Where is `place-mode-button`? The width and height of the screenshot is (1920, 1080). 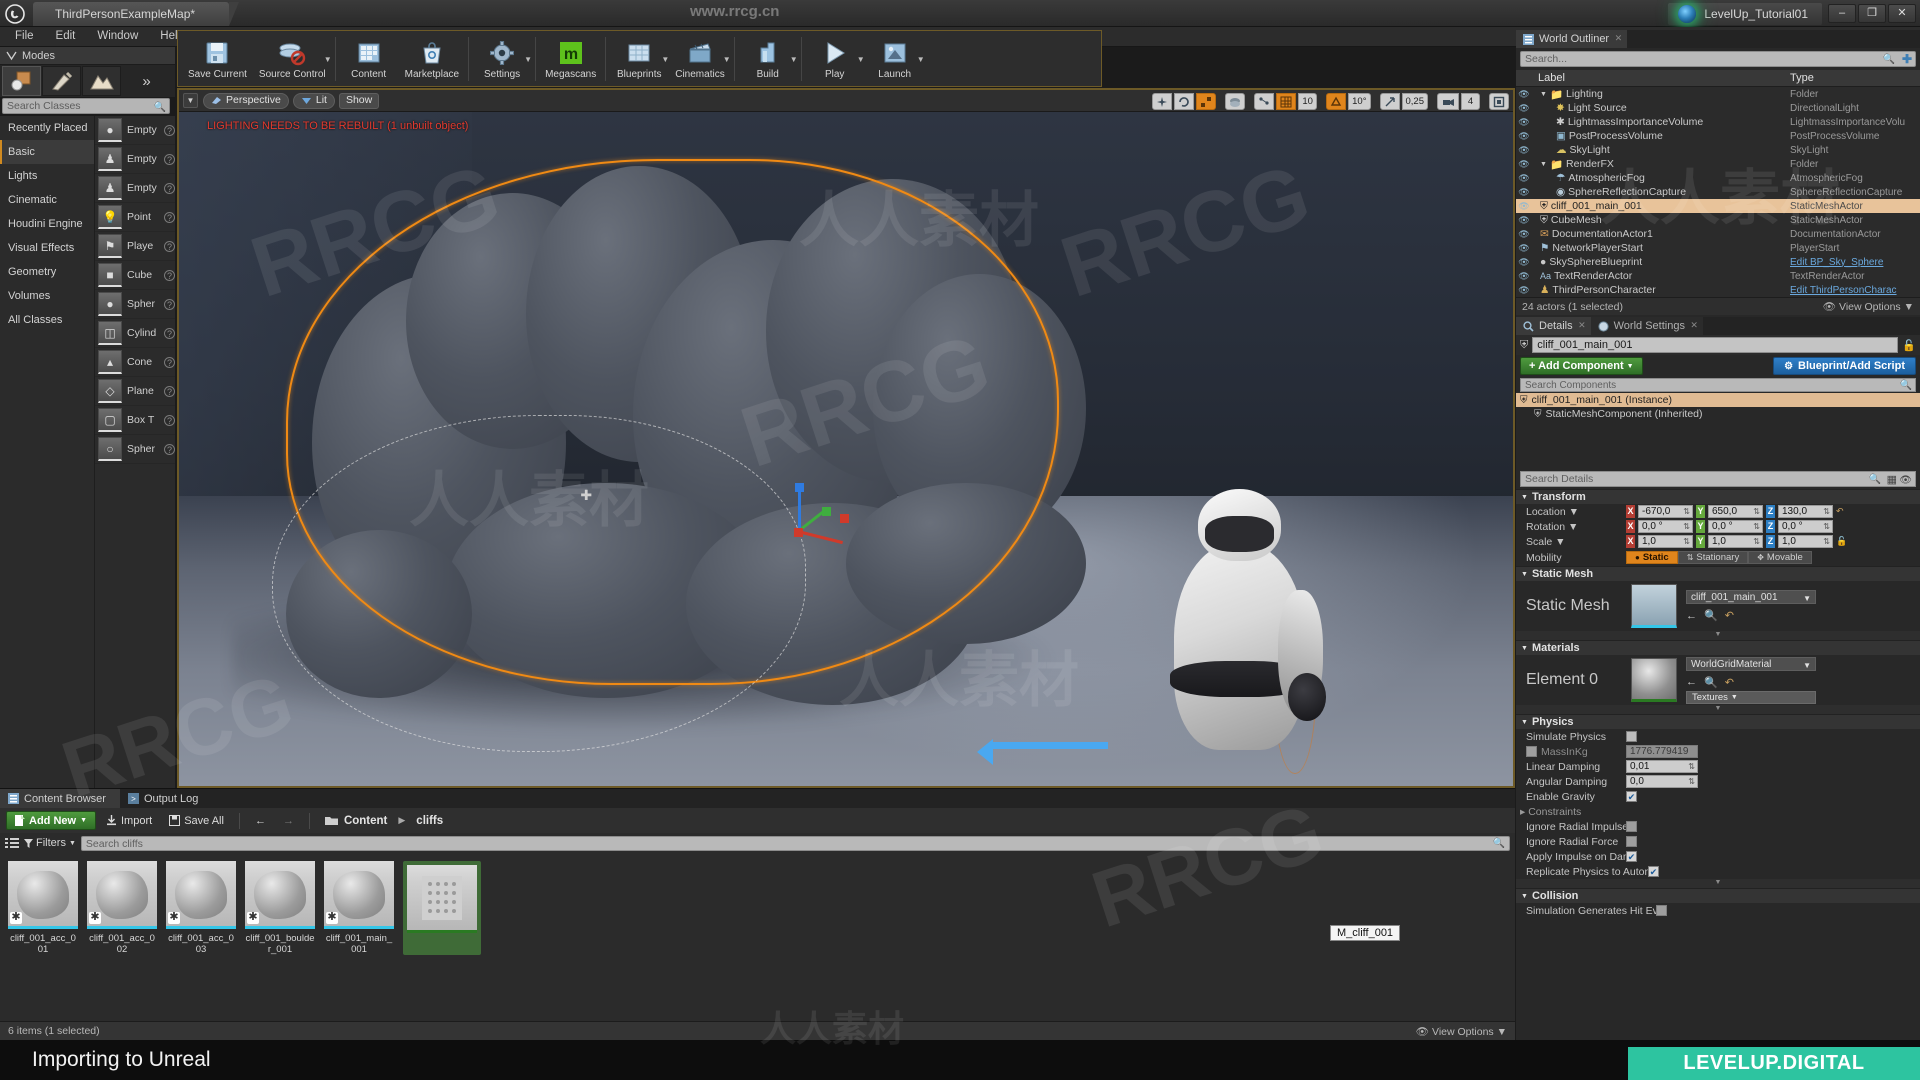 place-mode-button is located at coordinates (21, 81).